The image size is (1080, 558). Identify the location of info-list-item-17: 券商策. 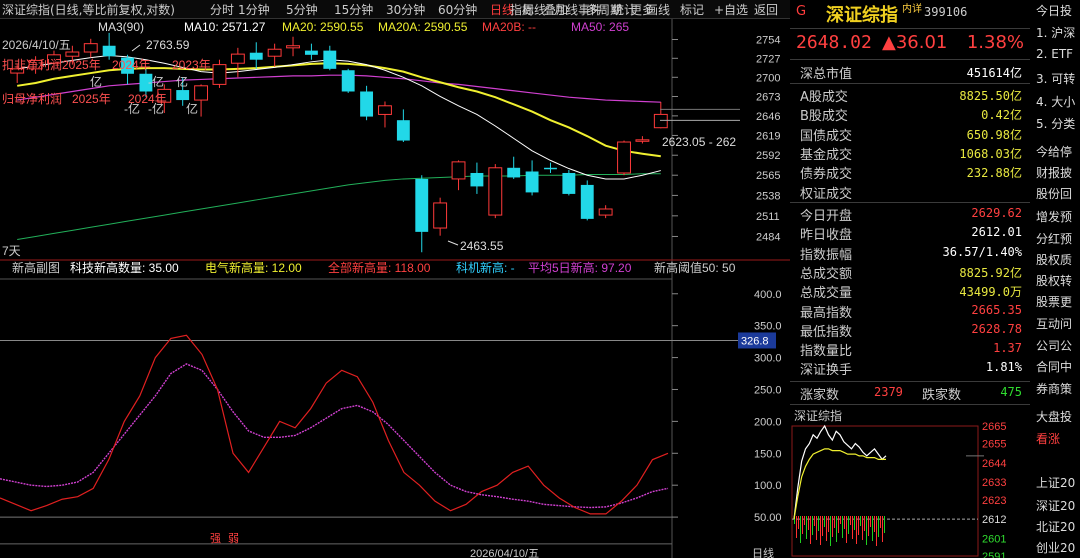
(1054, 388).